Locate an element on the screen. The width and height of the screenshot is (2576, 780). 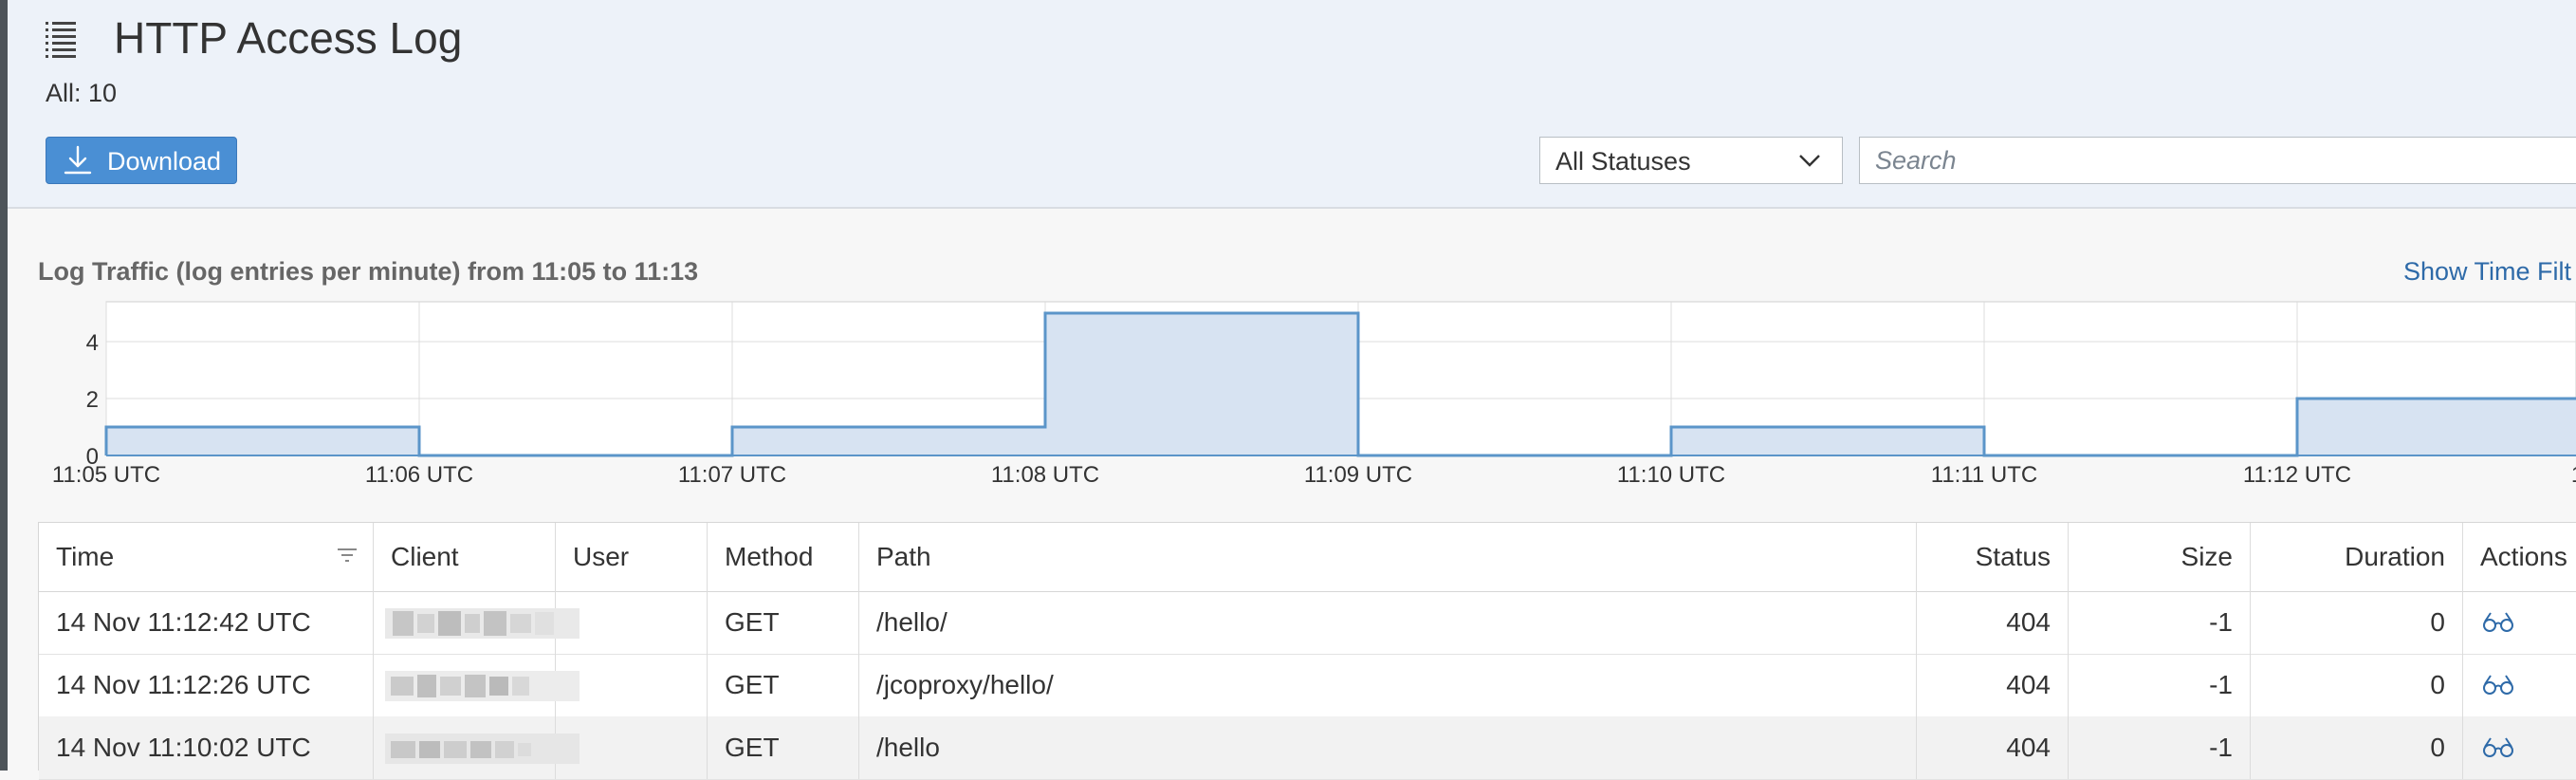
show-time-filter-link: Show Time Filt is located at coordinates (2487, 271).